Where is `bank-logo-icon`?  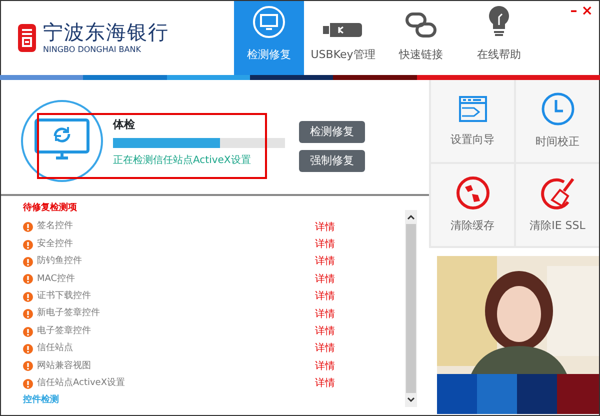 bank-logo-icon is located at coordinates (27, 38).